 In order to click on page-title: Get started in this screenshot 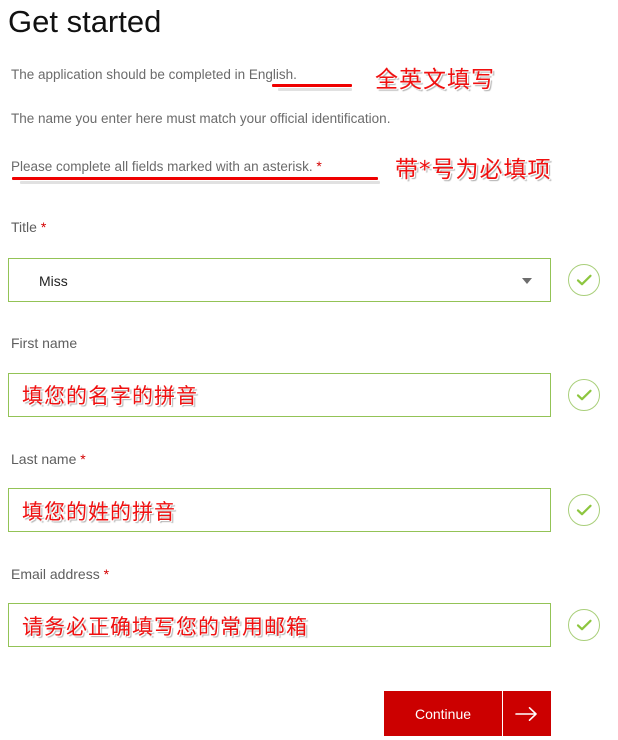, I will do `click(85, 21)`.